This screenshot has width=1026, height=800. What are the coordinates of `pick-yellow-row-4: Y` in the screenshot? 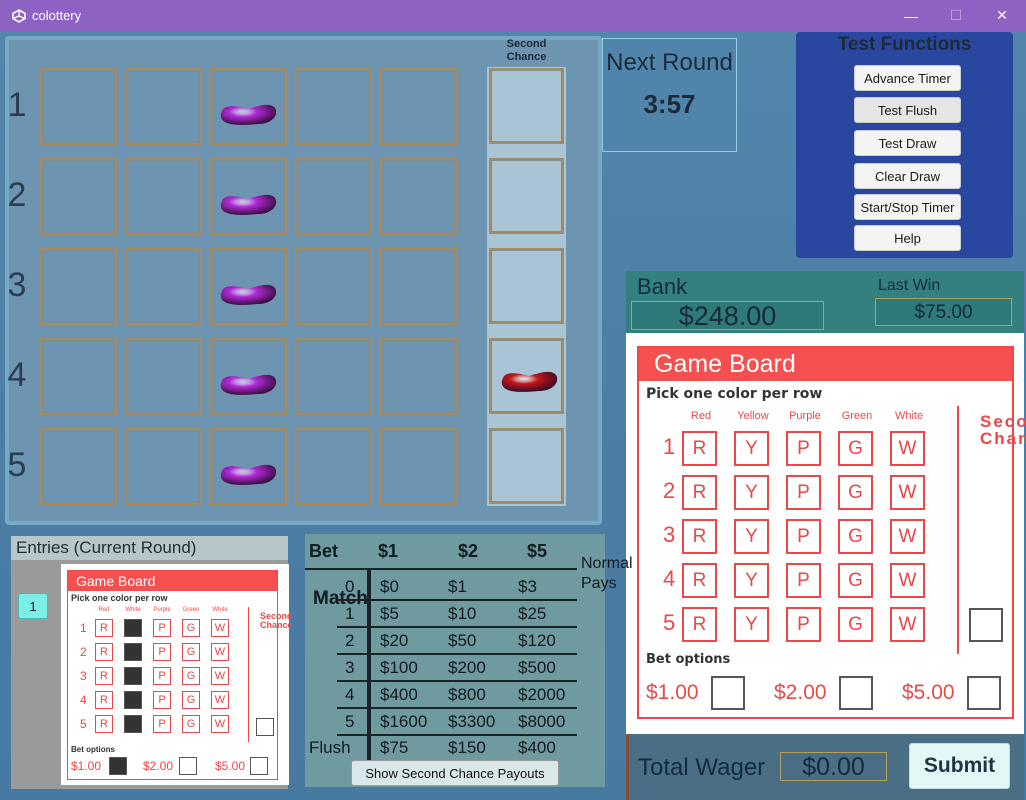 It's located at (751, 580).